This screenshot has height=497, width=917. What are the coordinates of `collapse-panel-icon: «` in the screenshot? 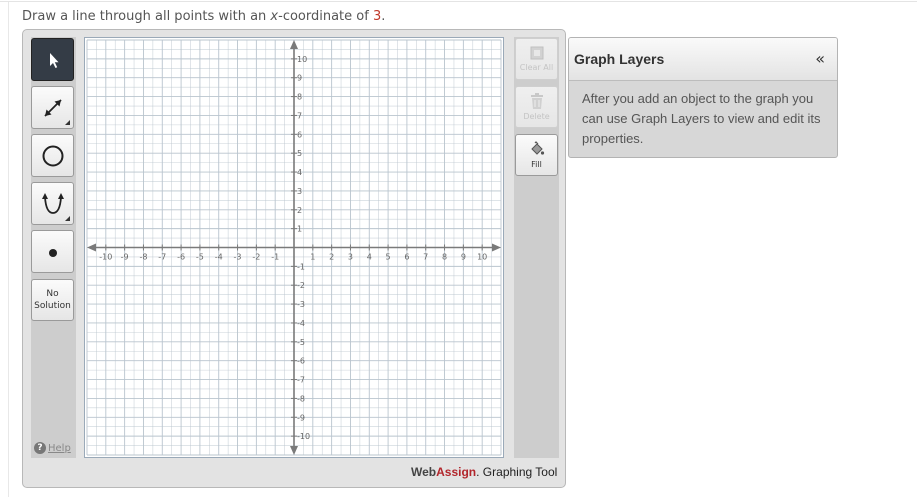 It's located at (820, 58).